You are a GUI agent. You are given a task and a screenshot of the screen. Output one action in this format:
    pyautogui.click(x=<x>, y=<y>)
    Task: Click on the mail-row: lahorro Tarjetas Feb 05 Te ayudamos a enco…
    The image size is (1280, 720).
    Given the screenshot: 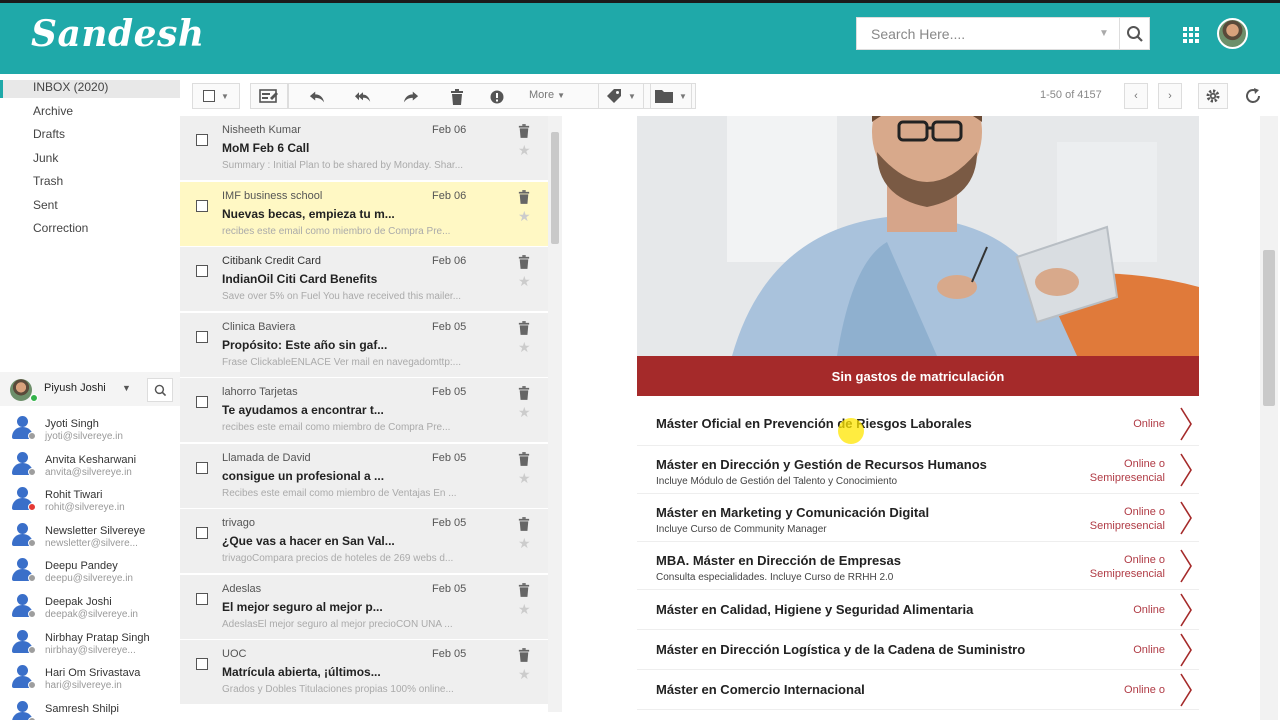 What is the action you would take?
    pyautogui.click(x=364, y=410)
    